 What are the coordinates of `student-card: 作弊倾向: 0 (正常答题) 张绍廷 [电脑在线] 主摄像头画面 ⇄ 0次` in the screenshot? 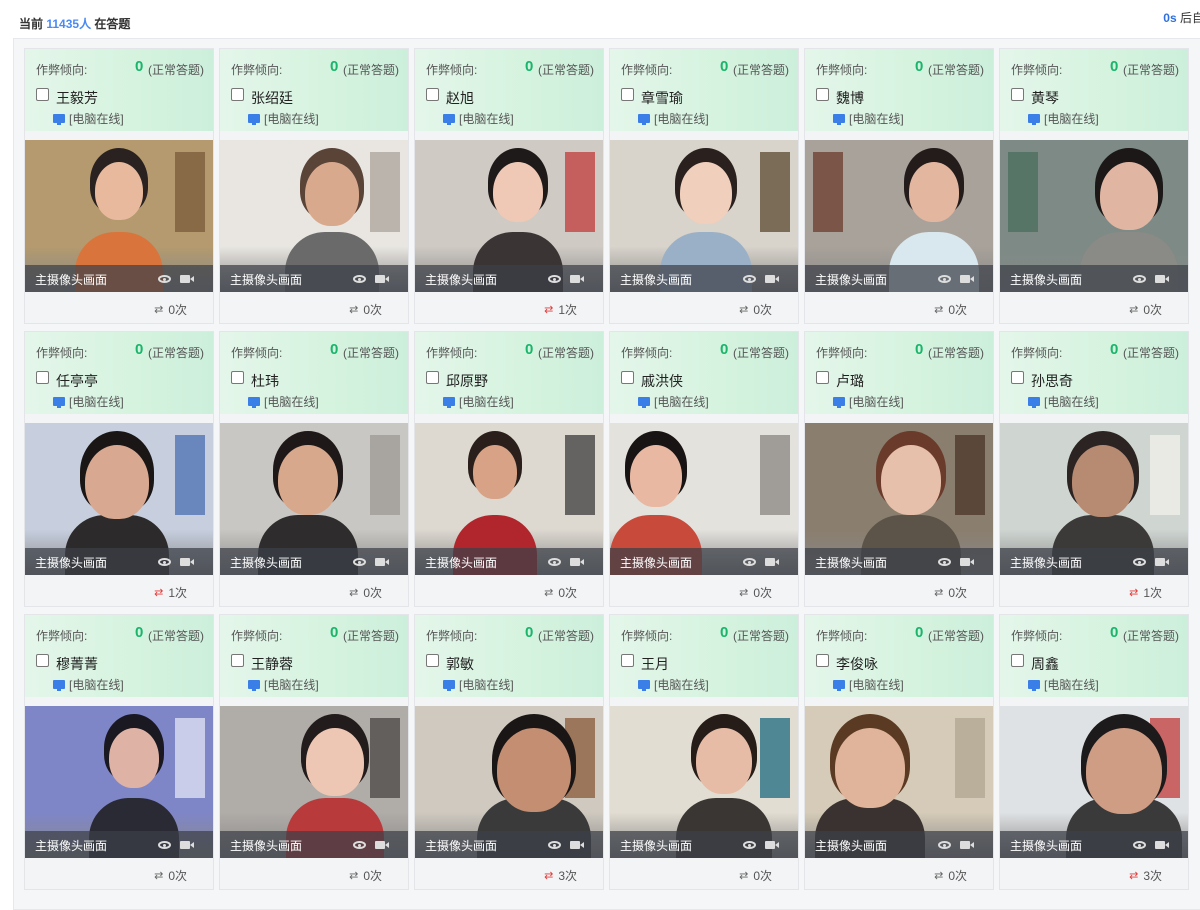 It's located at (314, 186).